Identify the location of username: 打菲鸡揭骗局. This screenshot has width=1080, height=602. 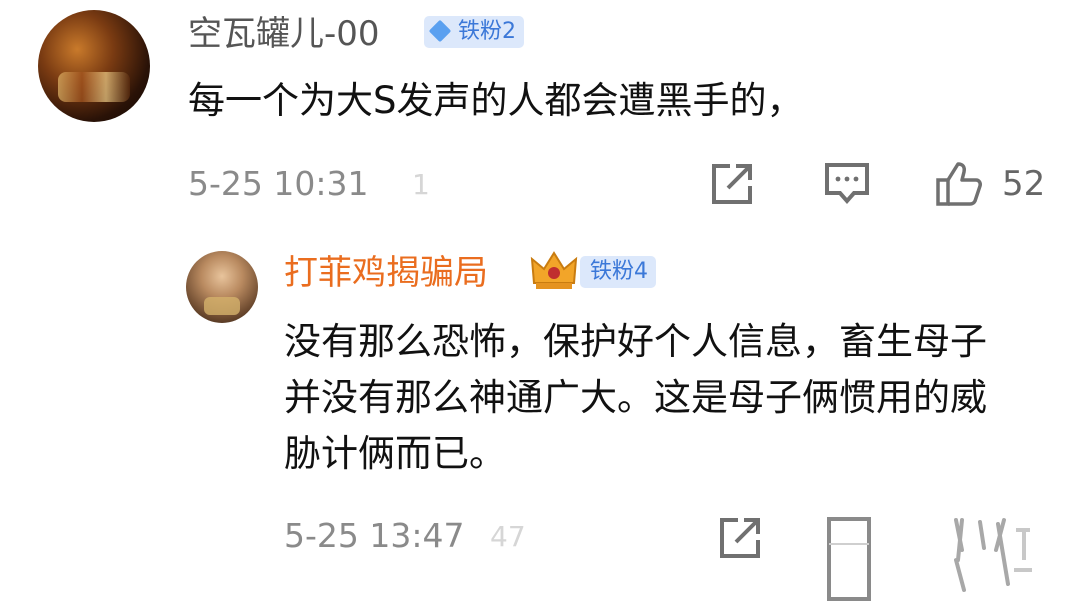
(386, 273).